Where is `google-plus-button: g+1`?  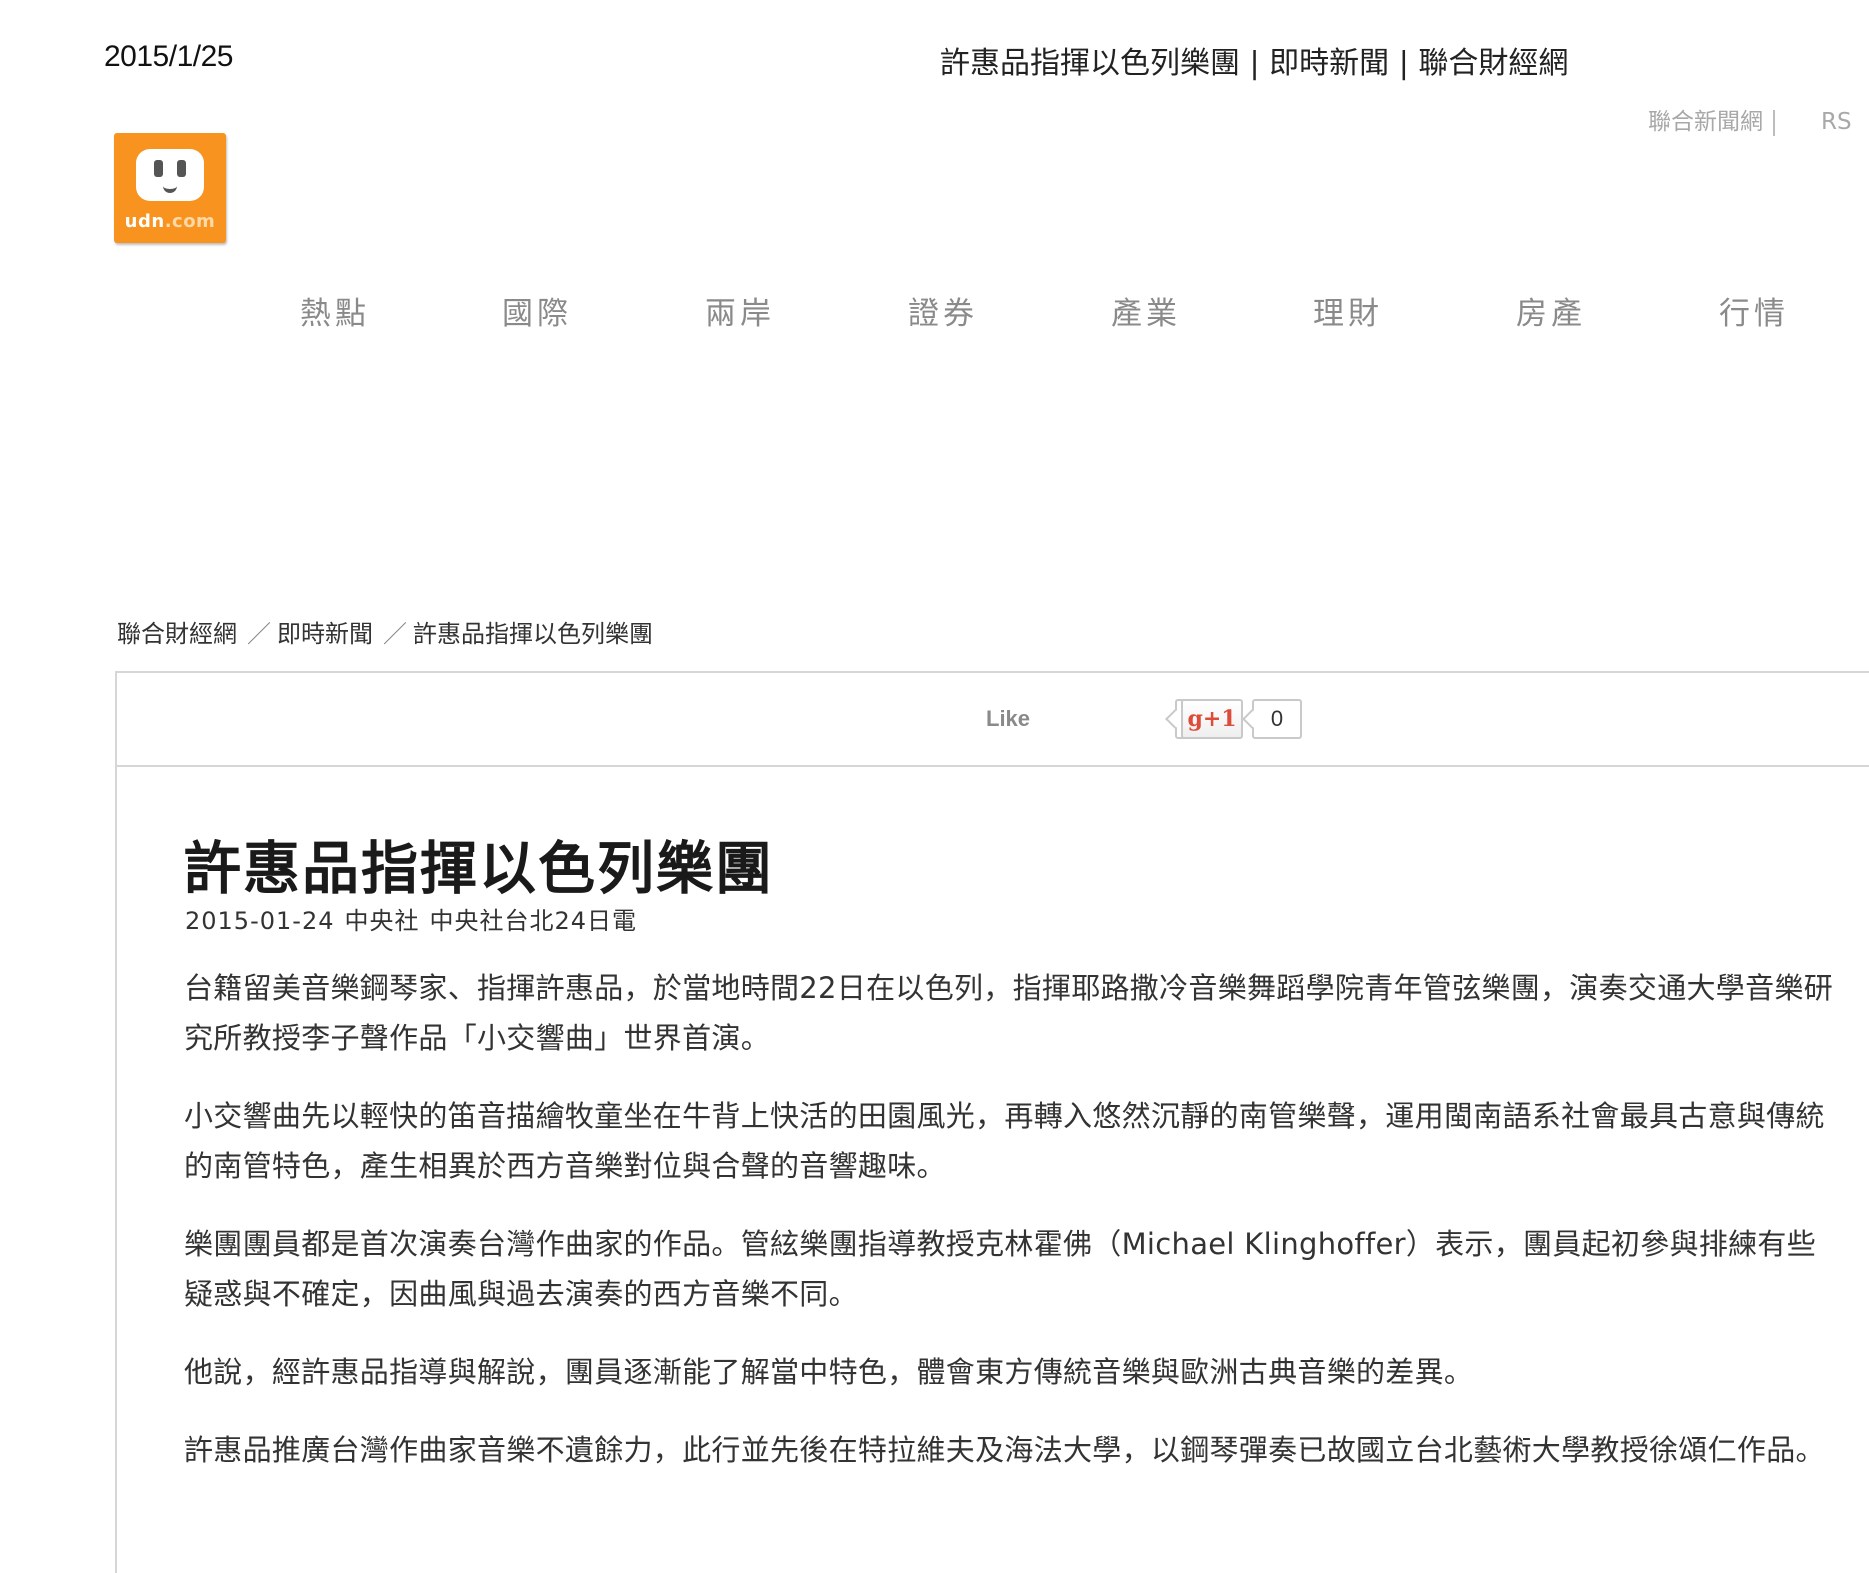 google-plus-button: g+1 is located at coordinates (1212, 719).